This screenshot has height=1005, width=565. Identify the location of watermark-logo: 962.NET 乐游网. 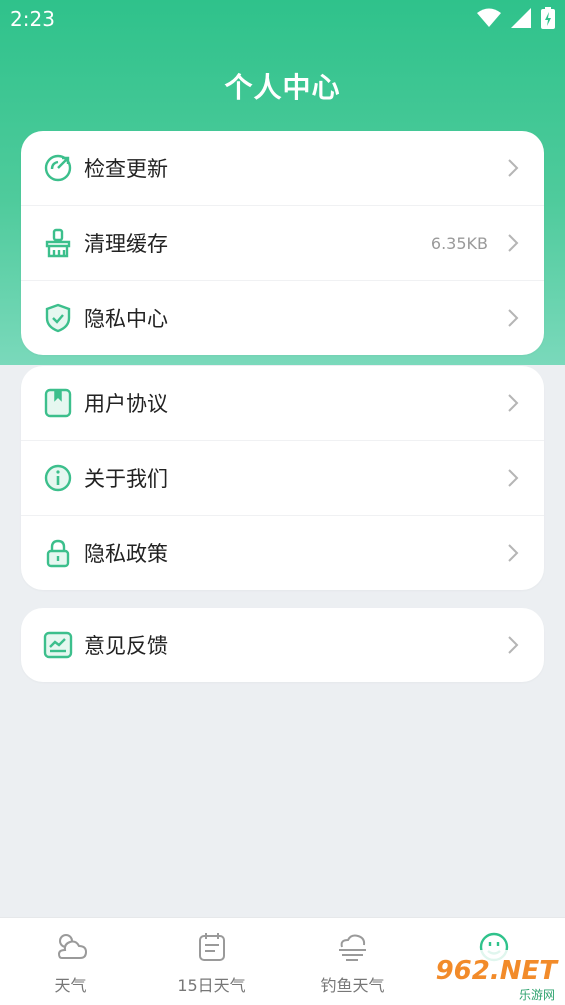
(495, 977).